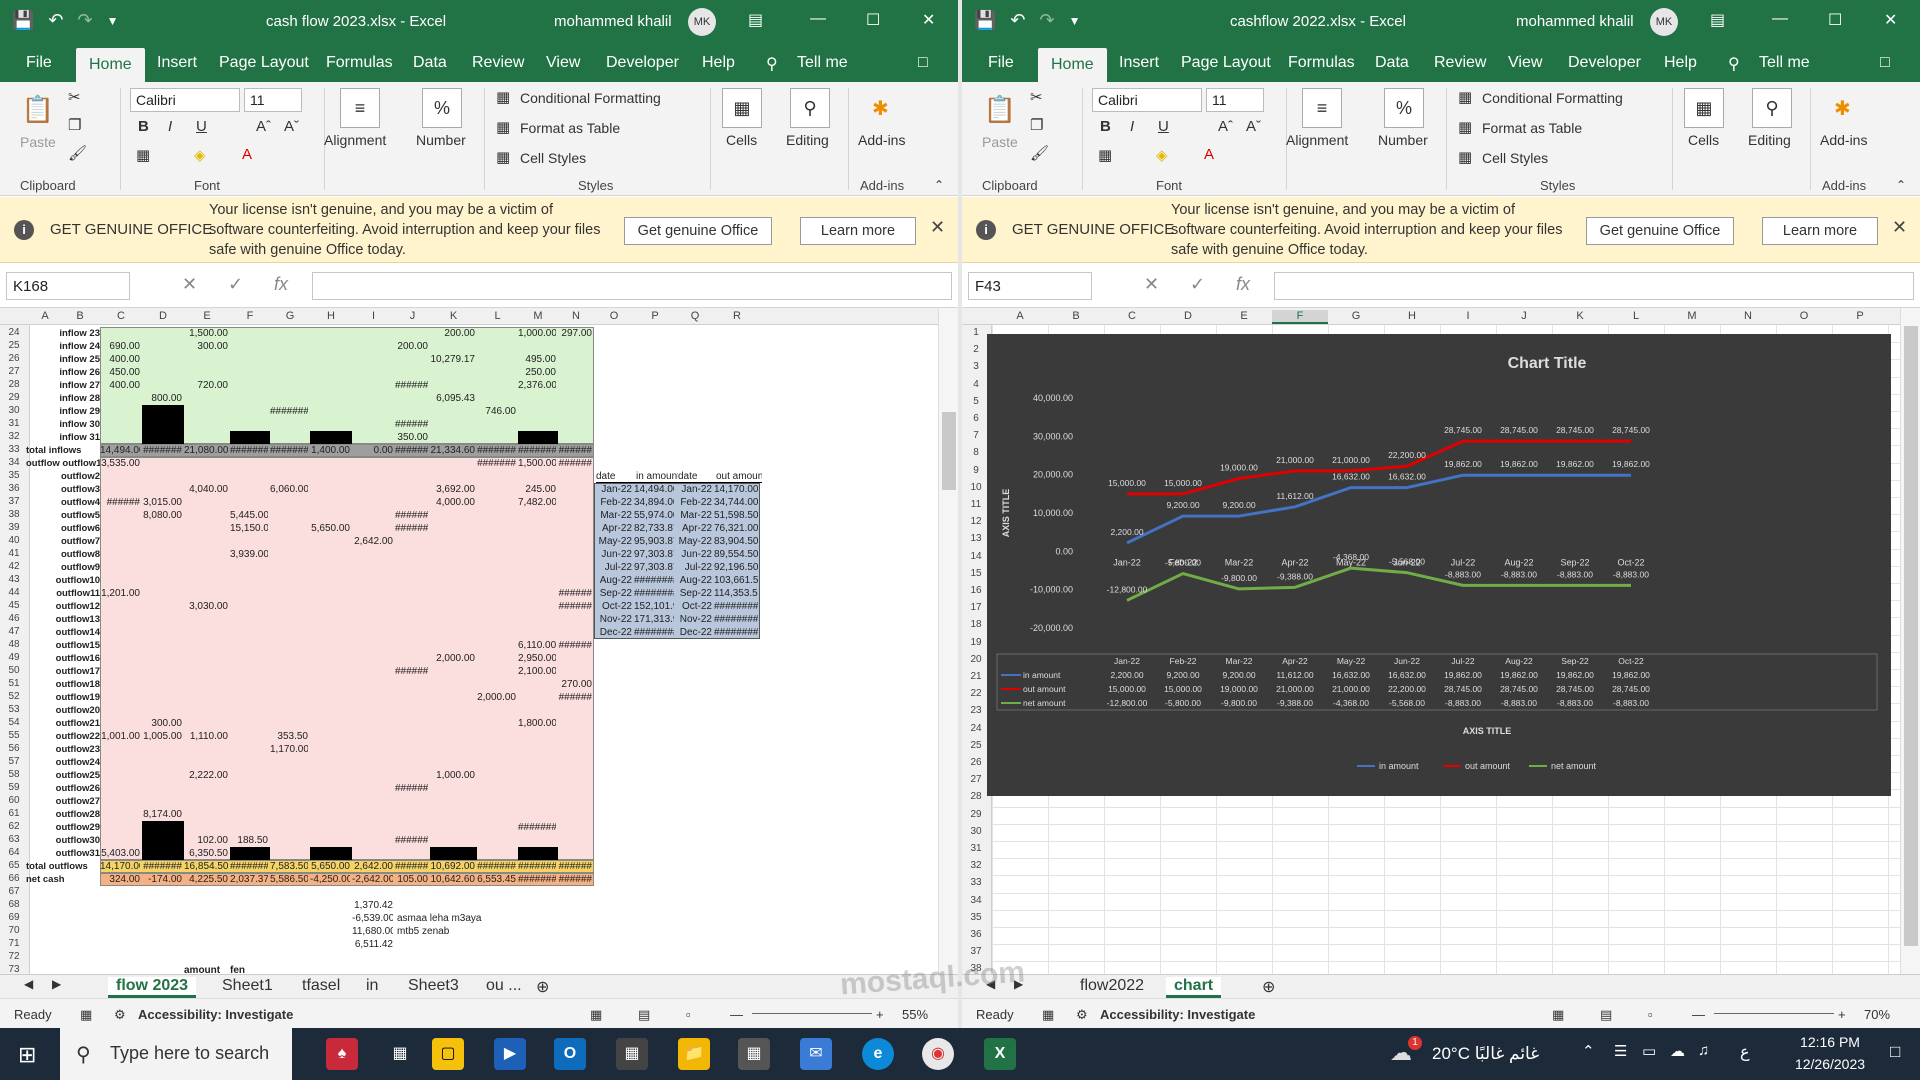 This screenshot has width=1920, height=1080. I want to click on outlook-icon: O, so click(570, 1054).